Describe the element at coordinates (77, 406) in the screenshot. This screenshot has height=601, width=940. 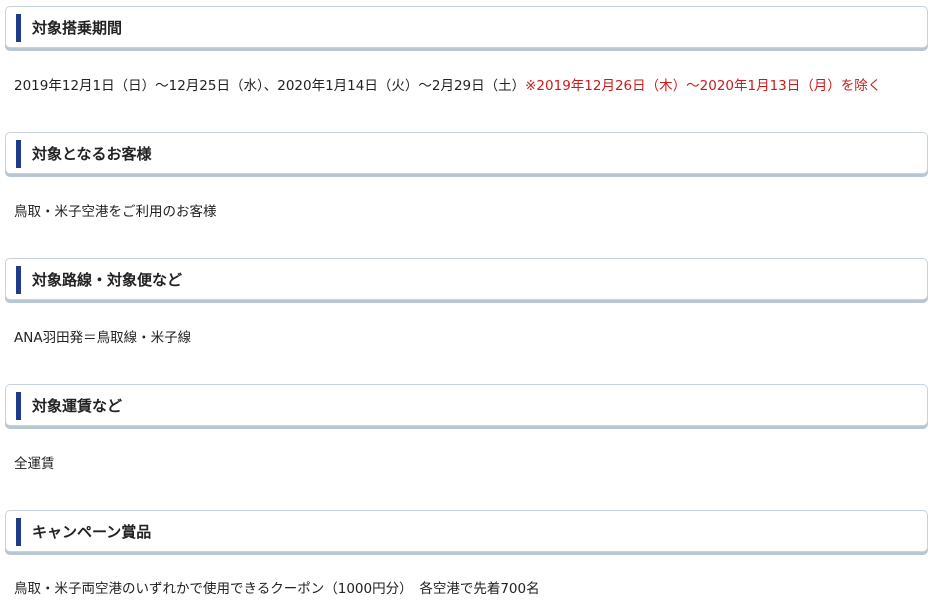
I see `section-heading: 対象運賃など` at that location.